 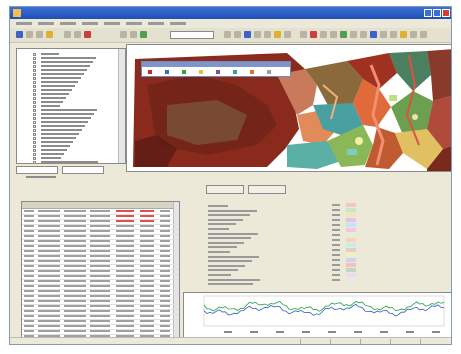 What do you see at coordinates (100, 272) in the screenshot?
I see `attribute-table` at bounding box center [100, 272].